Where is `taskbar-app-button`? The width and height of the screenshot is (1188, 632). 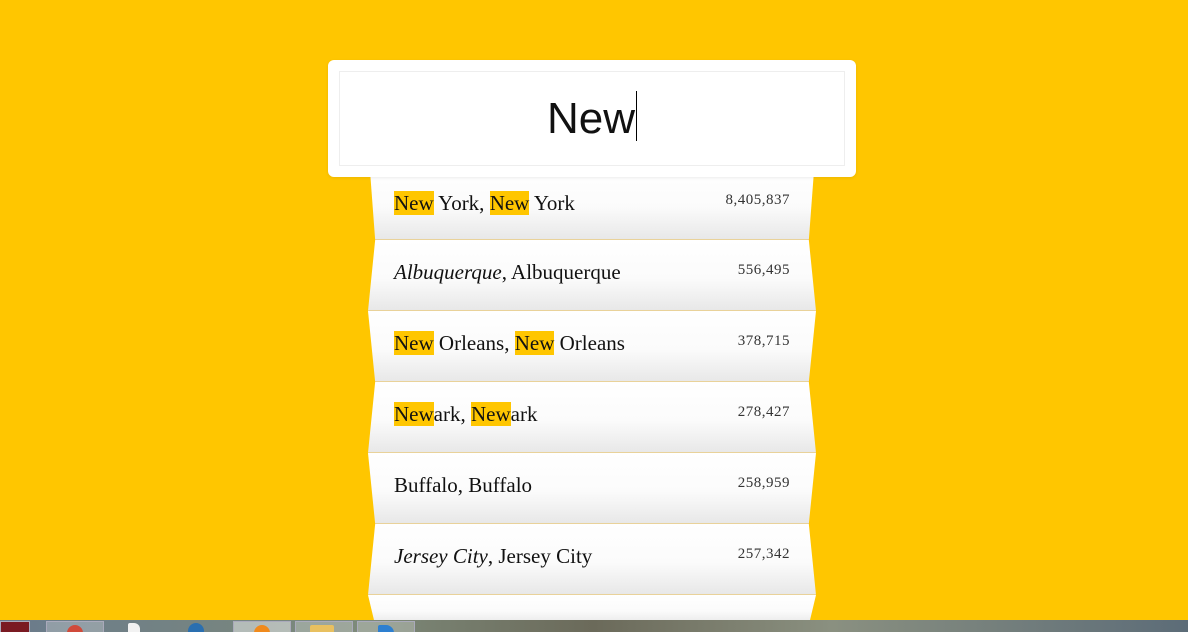 taskbar-app-button is located at coordinates (15, 626).